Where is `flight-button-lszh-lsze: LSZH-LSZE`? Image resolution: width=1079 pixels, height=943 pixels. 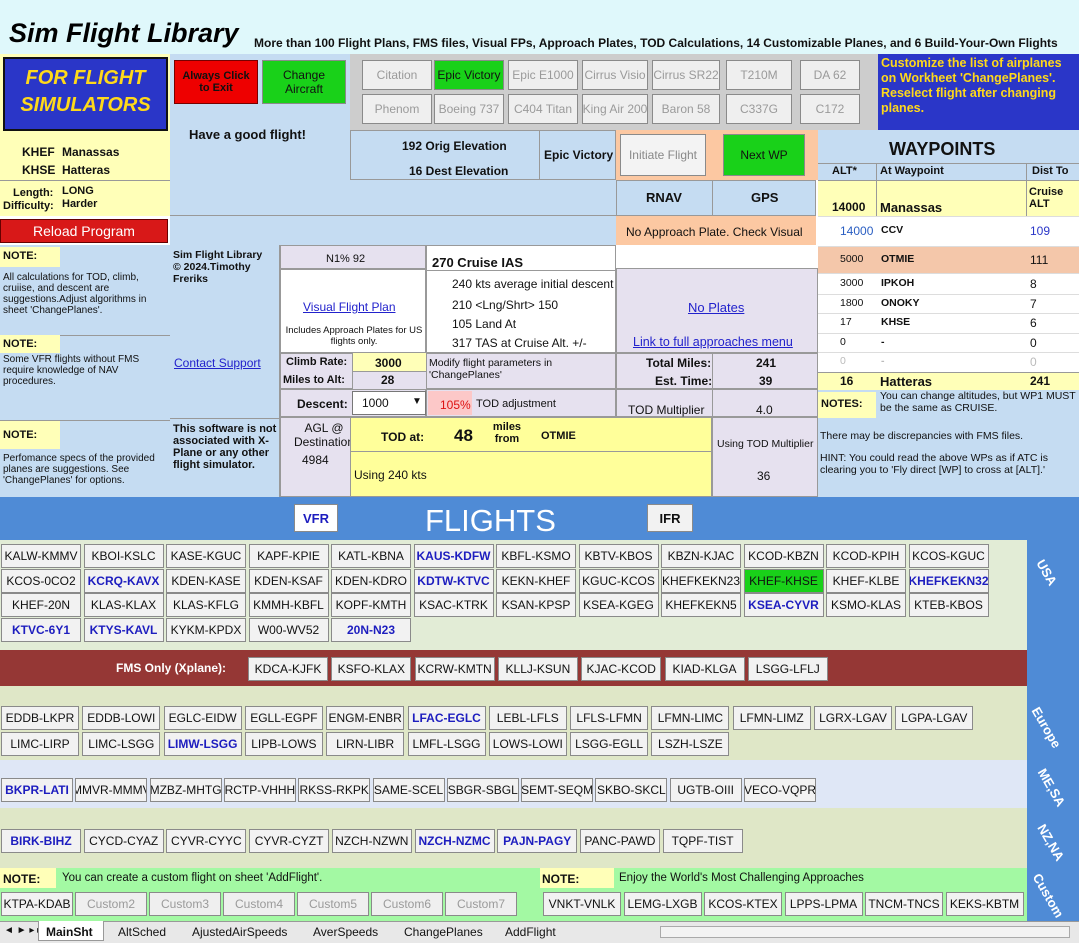
flight-button-lszh-lsze: LSZH-LSZE is located at coordinates (690, 744).